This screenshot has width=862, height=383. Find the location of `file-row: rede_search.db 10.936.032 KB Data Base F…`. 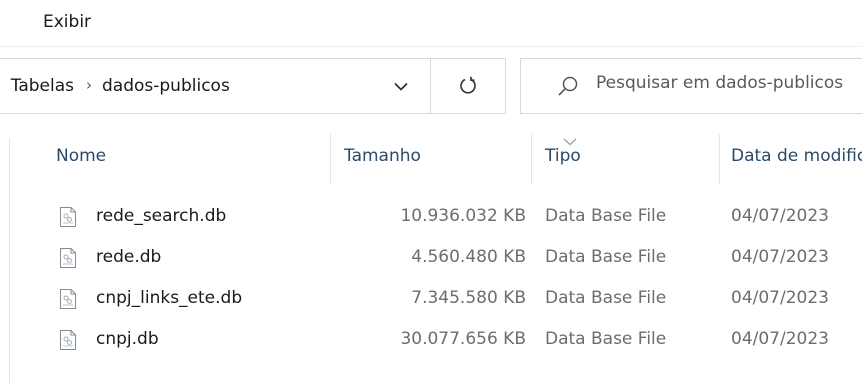

file-row: rede_search.db 10.936.032 KB Data Base F… is located at coordinates (437, 217).